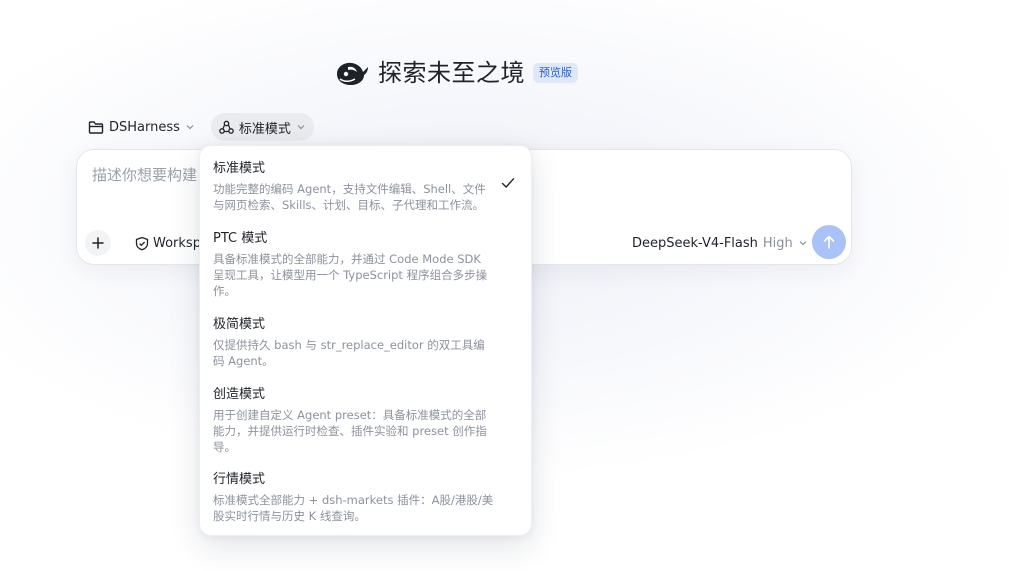 The image size is (1009, 571). I want to click on model-name: DeepSeek-V4-Flash, so click(695, 243).